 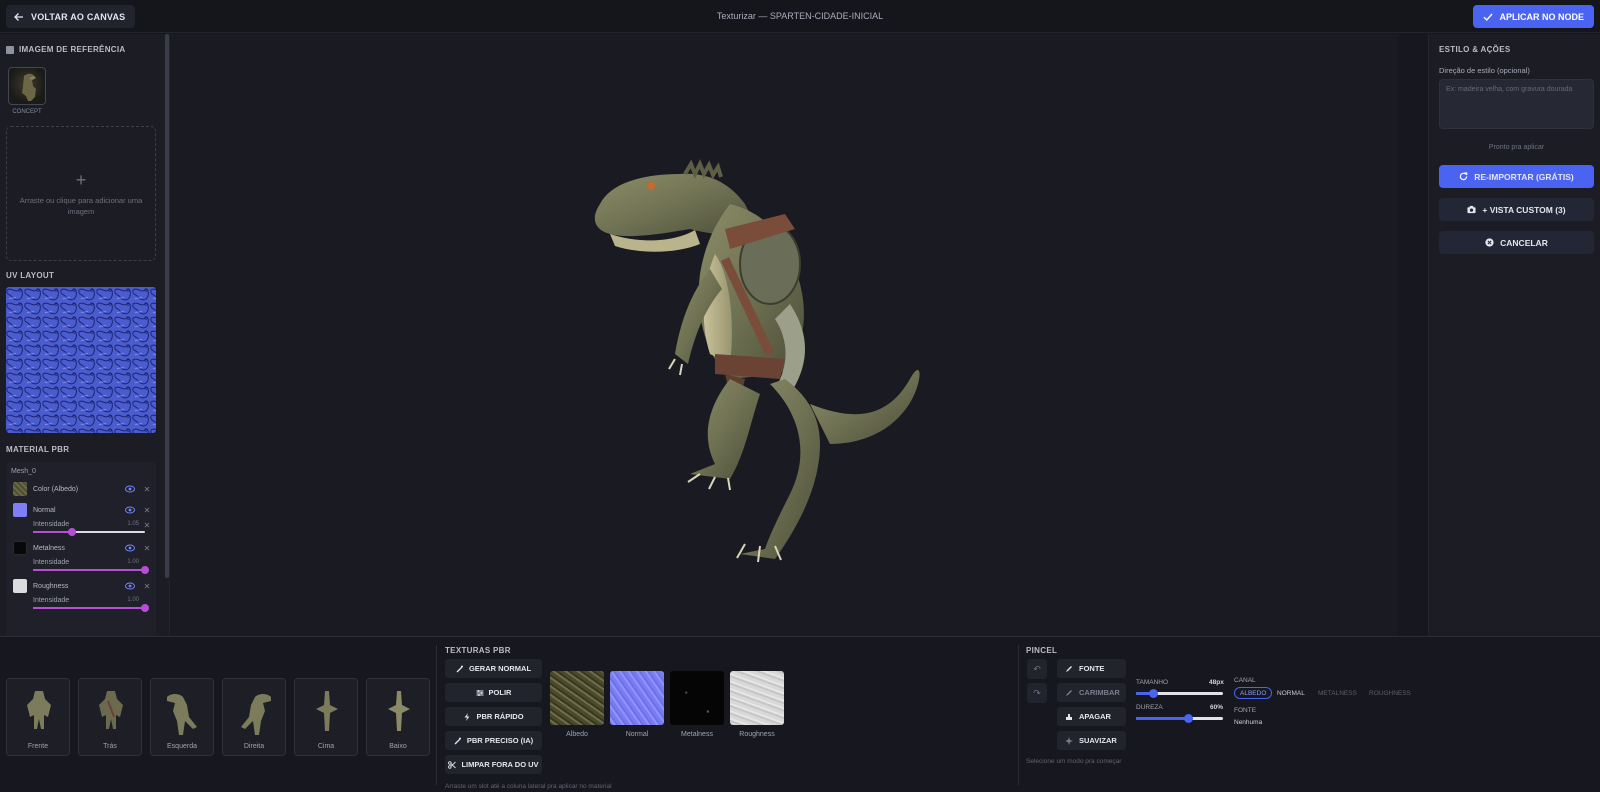 What do you see at coordinates (637, 734) in the screenshot?
I see `texture-label: Normal` at bounding box center [637, 734].